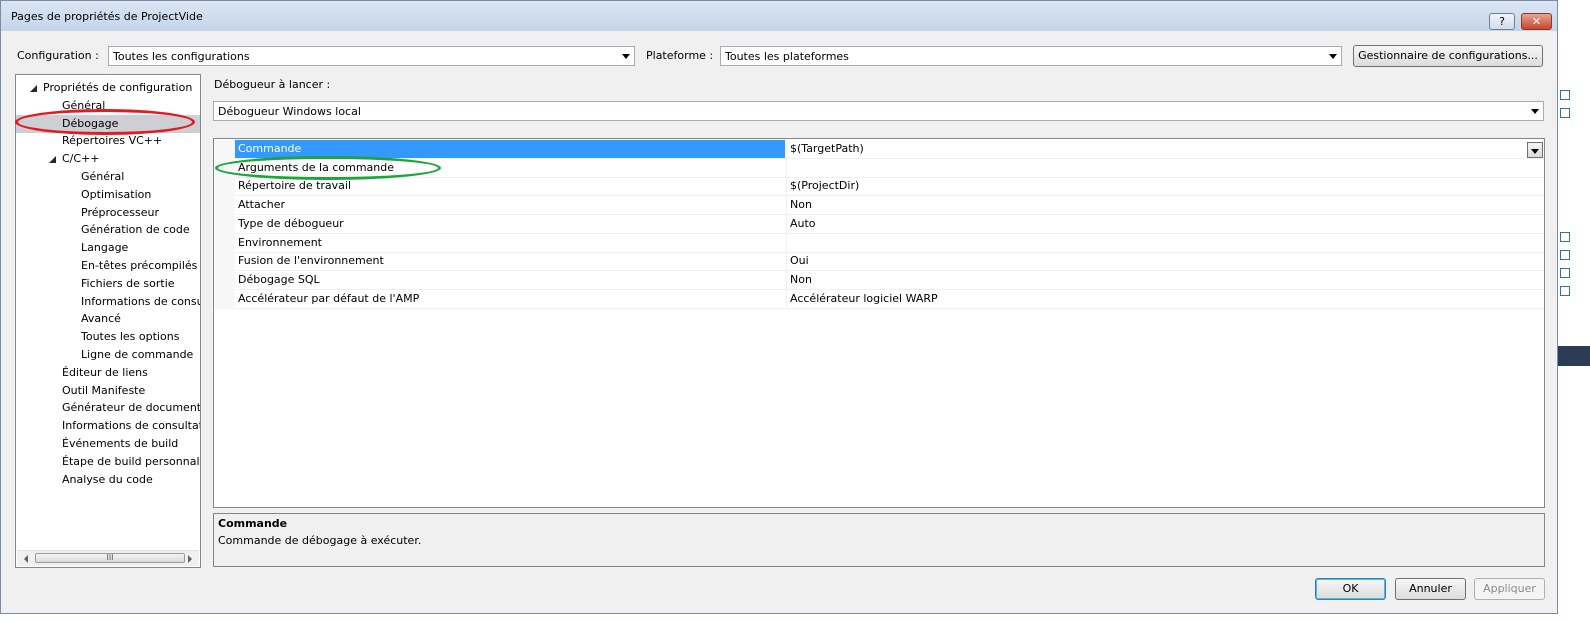  What do you see at coordinates (81, 159) in the screenshot?
I see `tree-item-label: C/C++` at bounding box center [81, 159].